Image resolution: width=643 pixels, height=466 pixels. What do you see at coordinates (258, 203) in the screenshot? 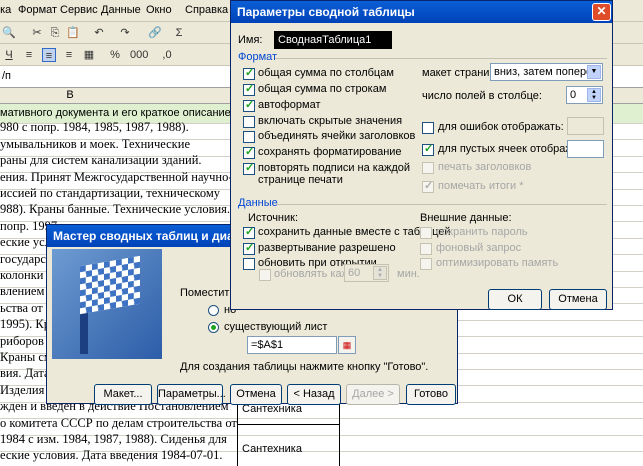
I see `data-section-title: Данные` at bounding box center [258, 203].